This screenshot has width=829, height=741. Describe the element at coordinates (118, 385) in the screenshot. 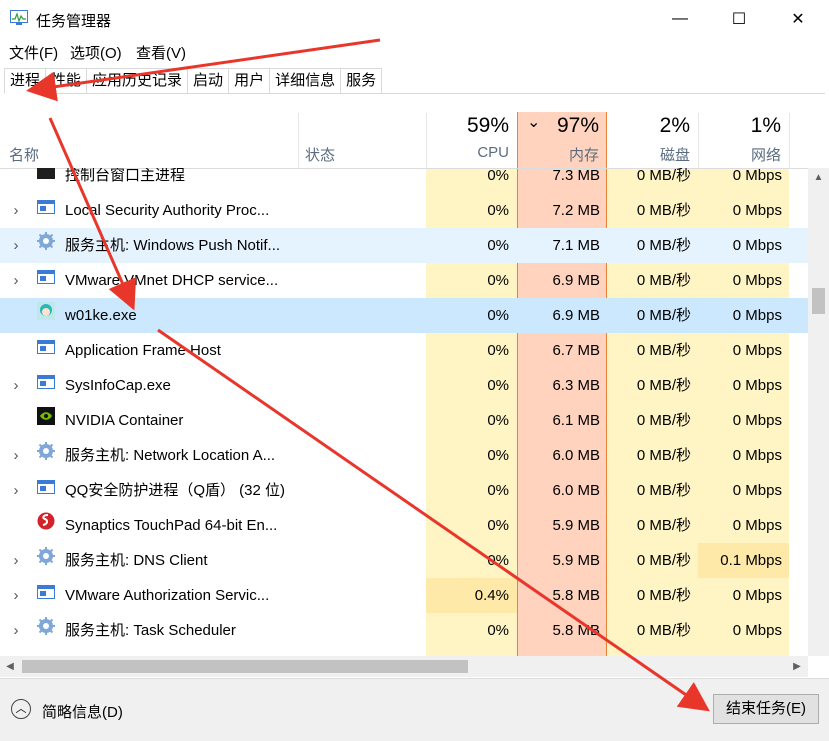

I see `process-name: SysInfoCap.exe` at that location.